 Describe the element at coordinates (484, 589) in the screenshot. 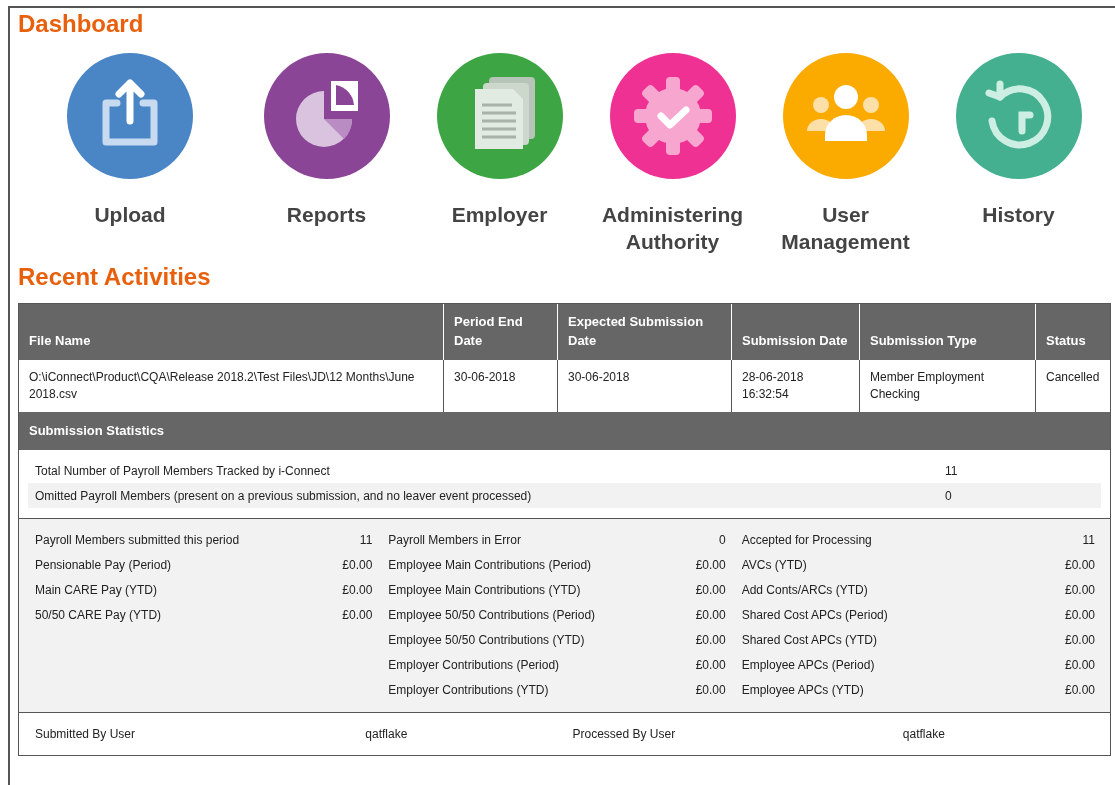

I see `stat-label: Employee Main Contributions (YTD)` at that location.